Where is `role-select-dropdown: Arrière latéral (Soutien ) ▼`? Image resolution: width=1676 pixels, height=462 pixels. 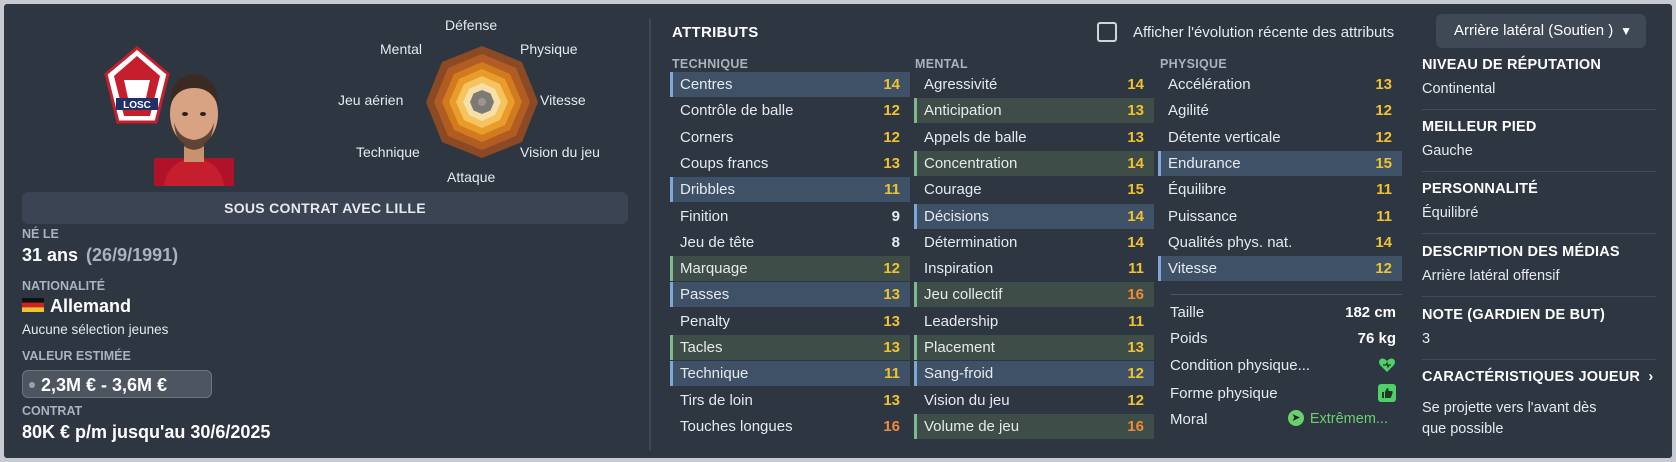
role-select-dropdown: Arrière latéral (Soutien ) ▼ is located at coordinates (1541, 31).